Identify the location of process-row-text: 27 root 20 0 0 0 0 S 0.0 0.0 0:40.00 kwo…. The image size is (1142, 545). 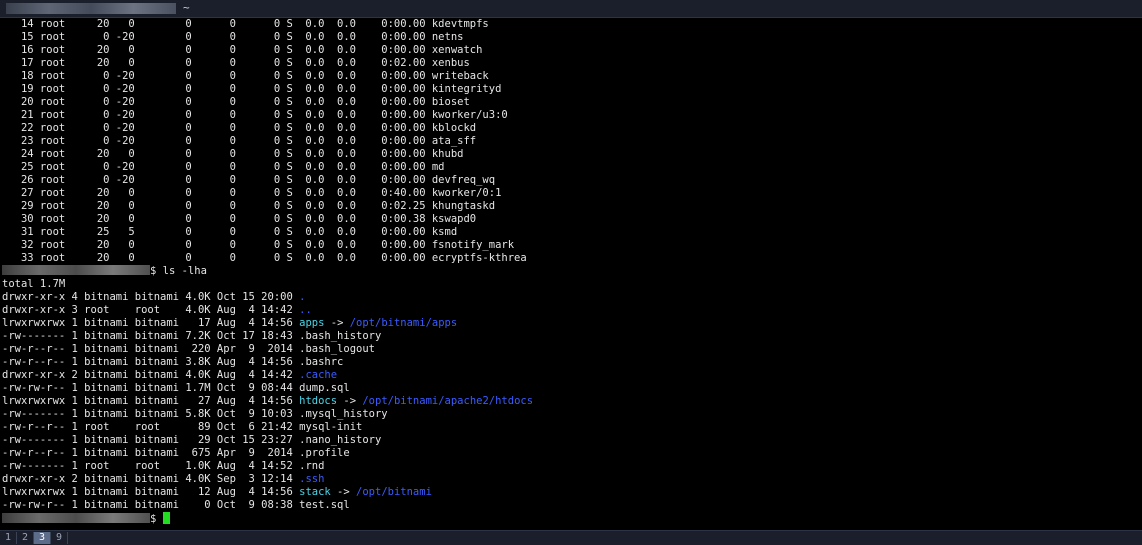
(252, 193).